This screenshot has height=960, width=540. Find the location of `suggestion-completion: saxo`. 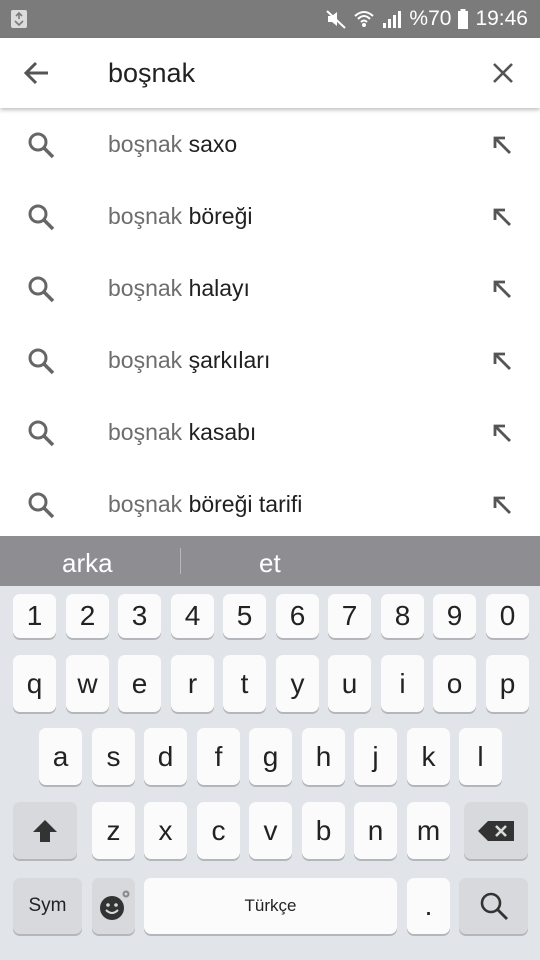

suggestion-completion: saxo is located at coordinates (213, 144).